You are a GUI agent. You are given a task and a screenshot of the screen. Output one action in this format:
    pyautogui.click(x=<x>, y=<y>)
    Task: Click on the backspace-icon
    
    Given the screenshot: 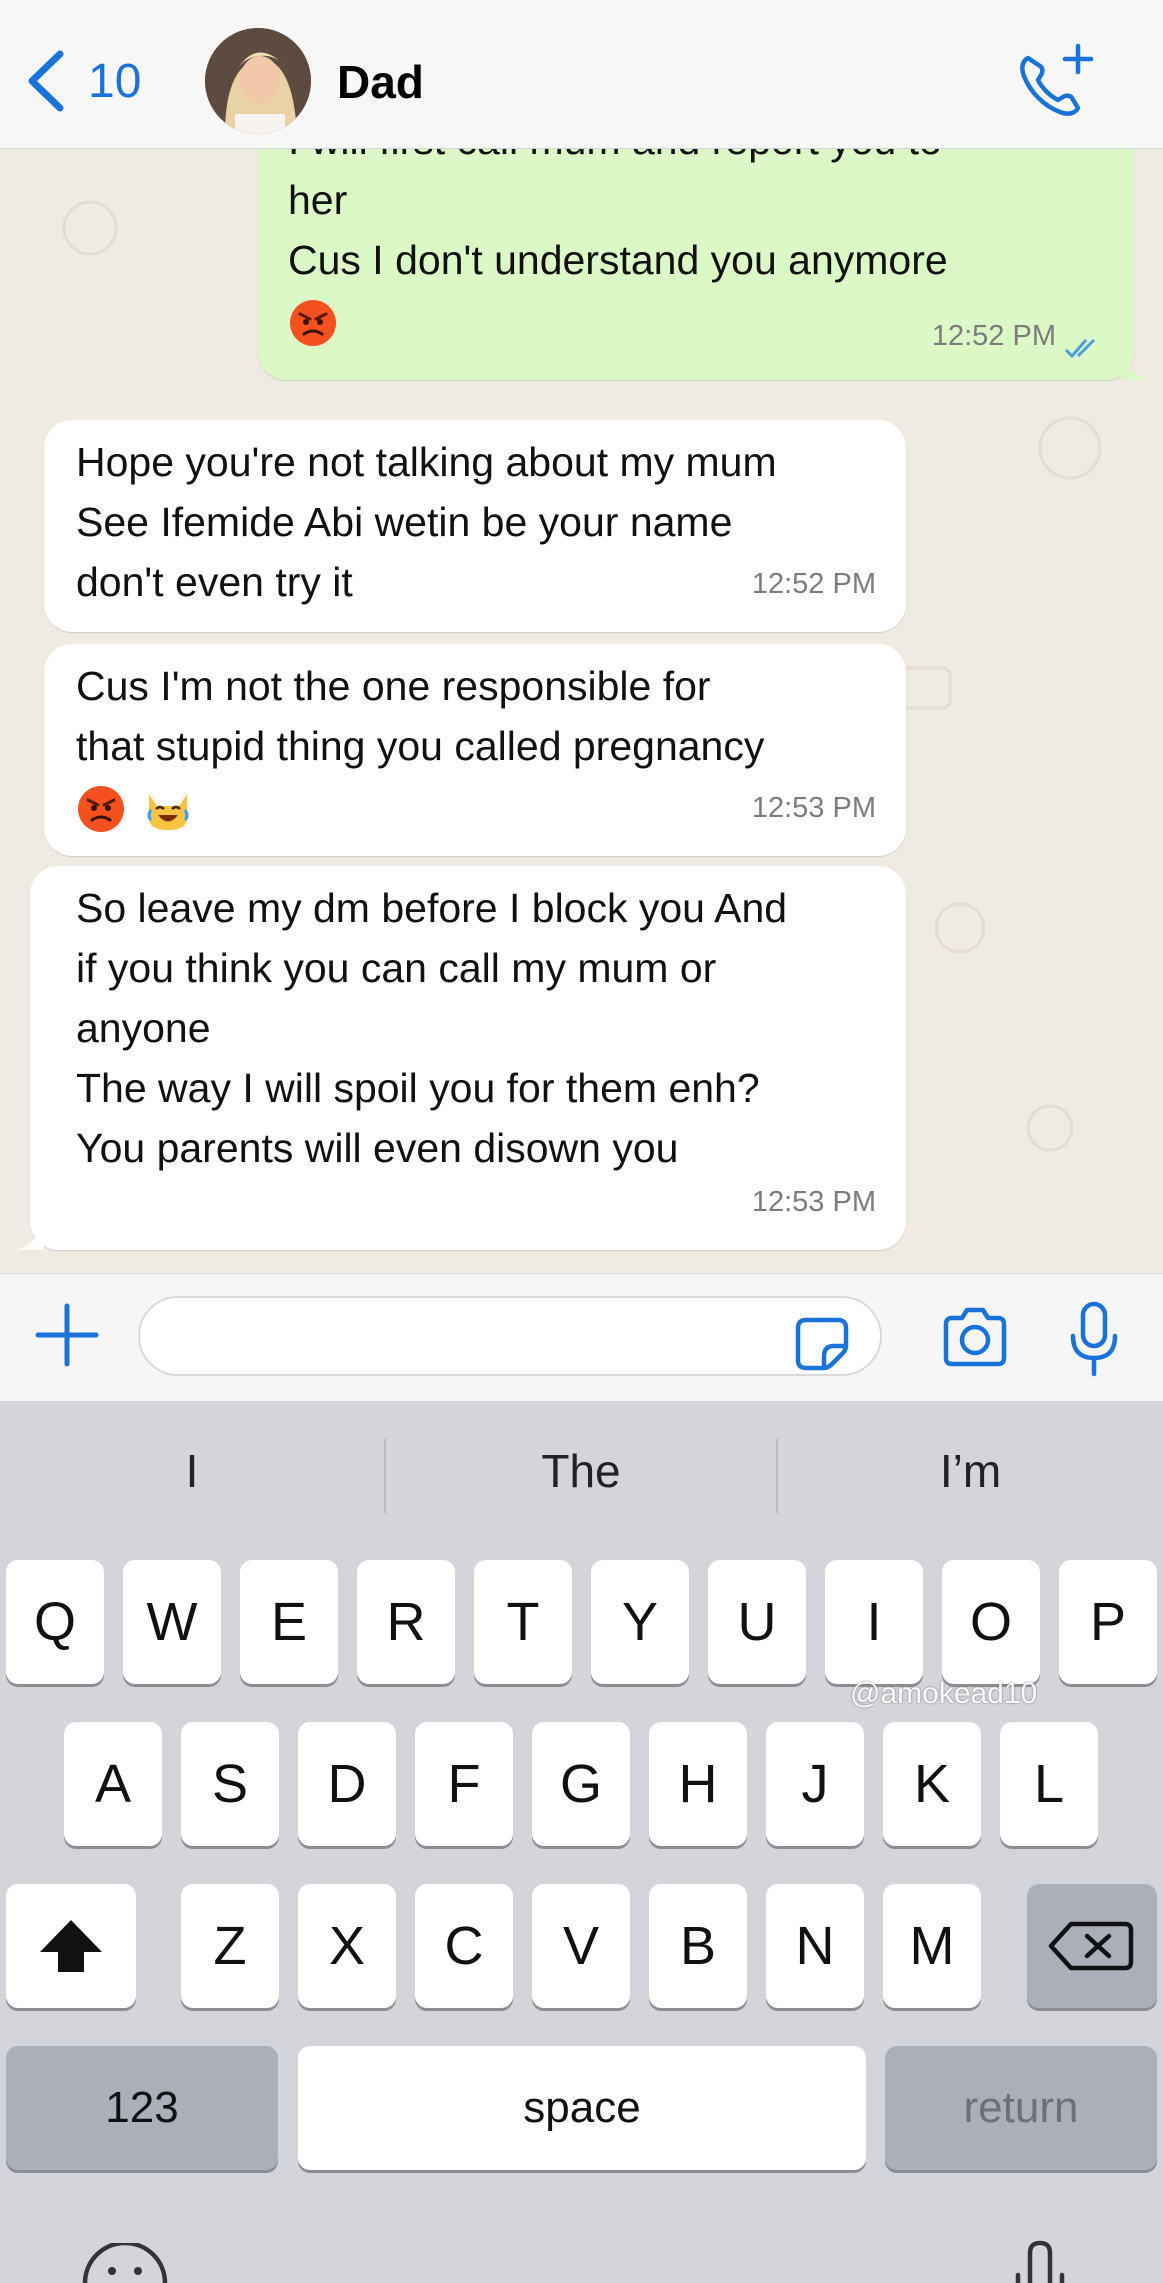 What is the action you would take?
    pyautogui.click(x=1091, y=1946)
    